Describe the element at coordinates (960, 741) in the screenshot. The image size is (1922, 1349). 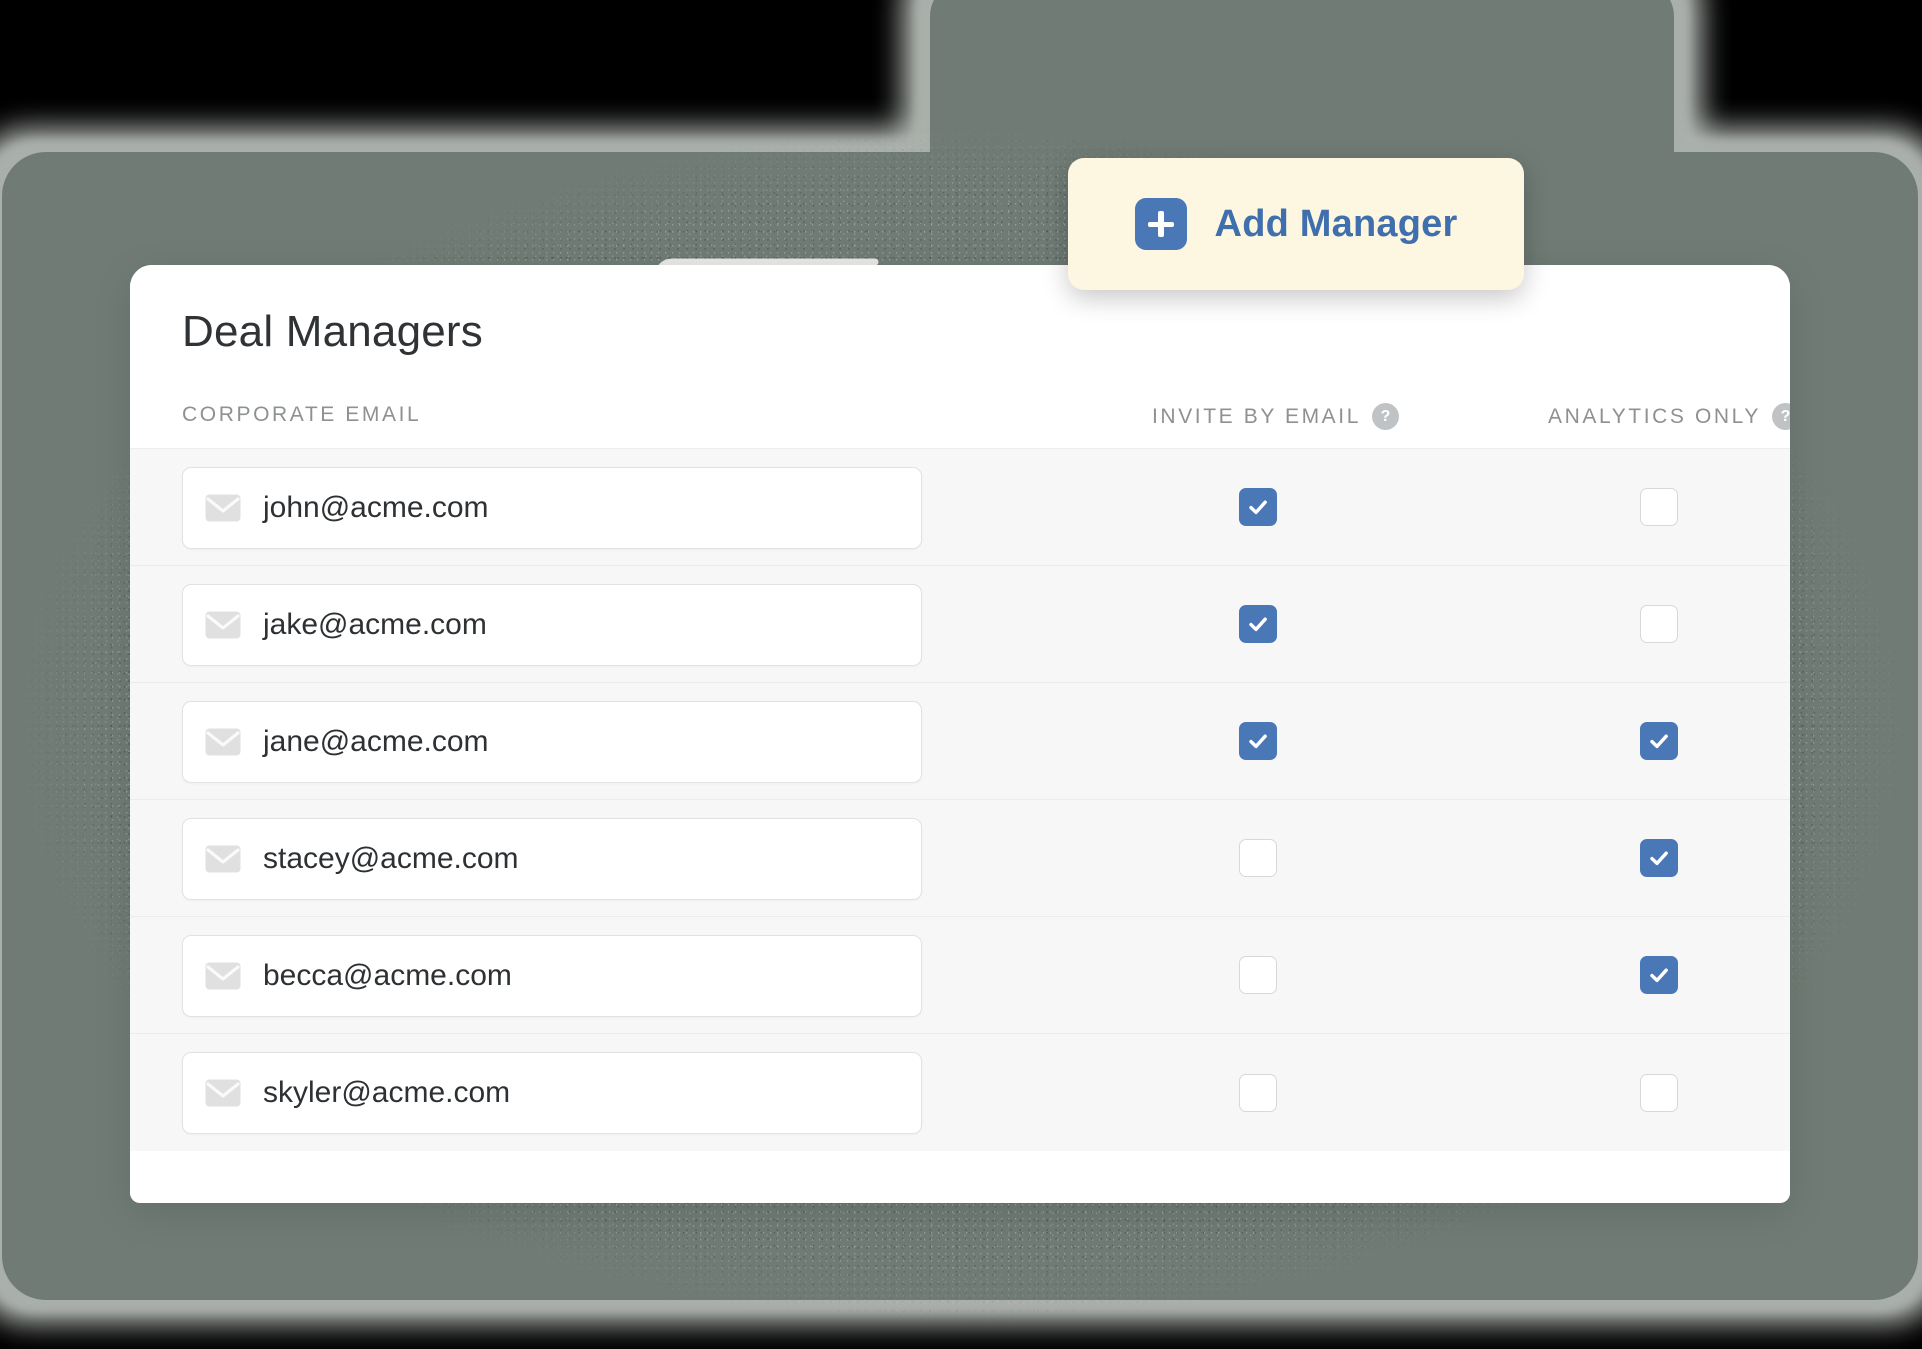
I see `table-row: jane@acme.com` at that location.